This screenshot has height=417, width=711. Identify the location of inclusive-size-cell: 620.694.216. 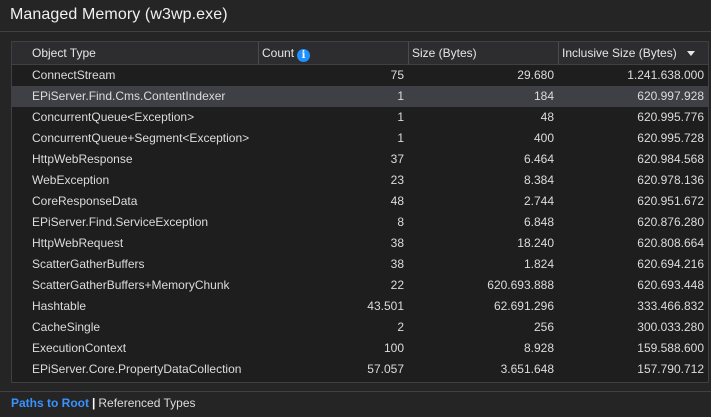
(670, 264).